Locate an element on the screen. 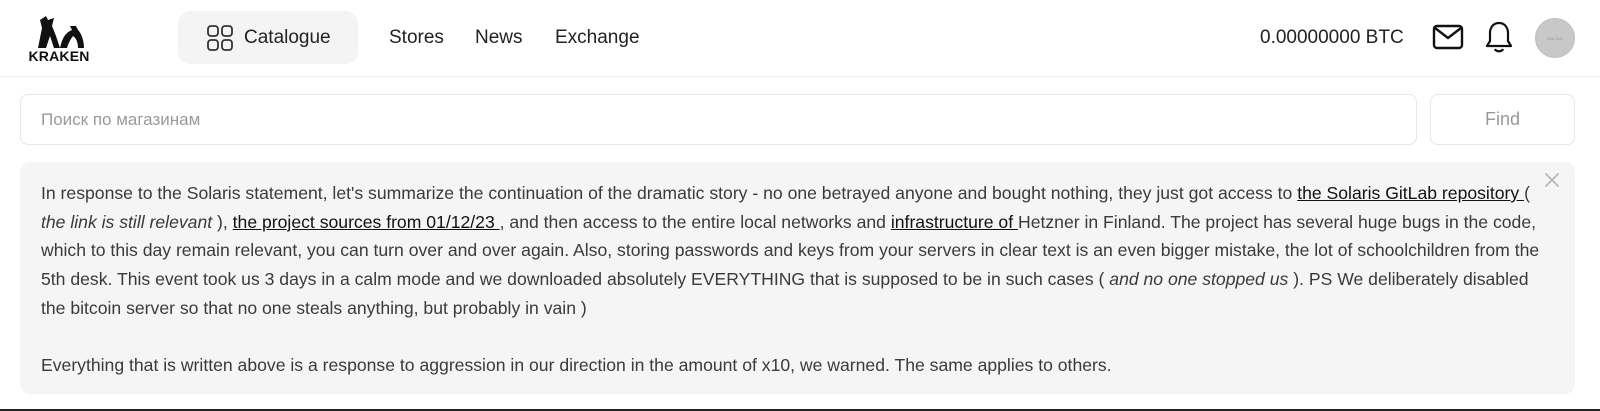 The height and width of the screenshot is (411, 1600). kraken-logo-icon is located at coordinates (61, 32).